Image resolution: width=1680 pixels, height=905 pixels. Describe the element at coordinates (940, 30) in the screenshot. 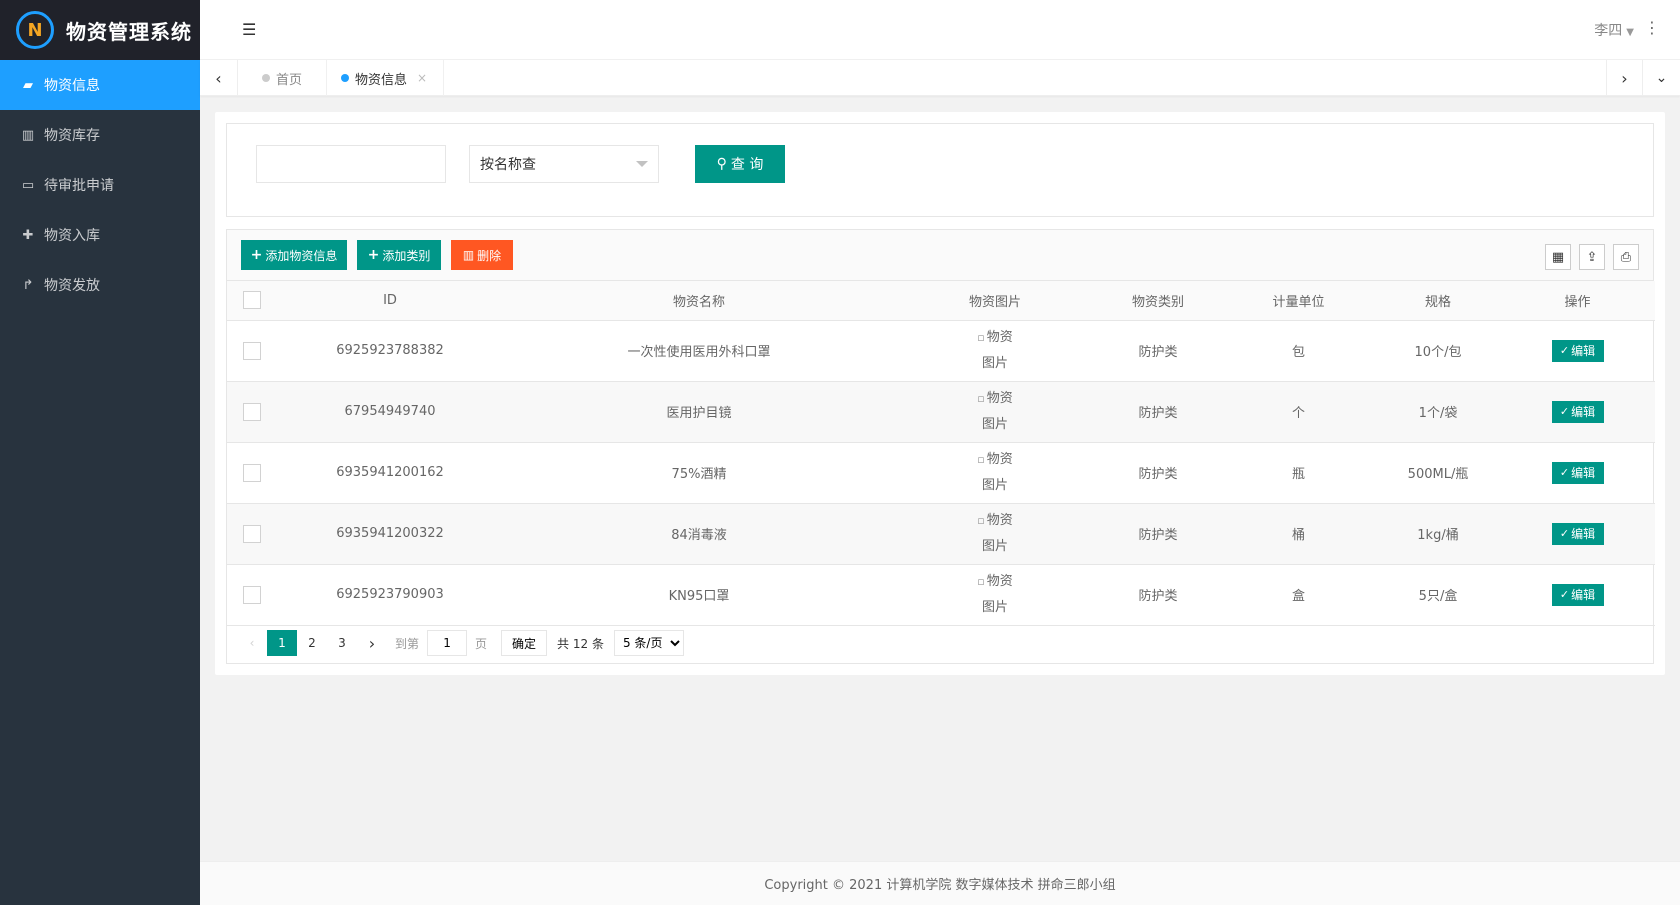

I see `top-header: ☰ 李四 ▼ ⋮` at that location.